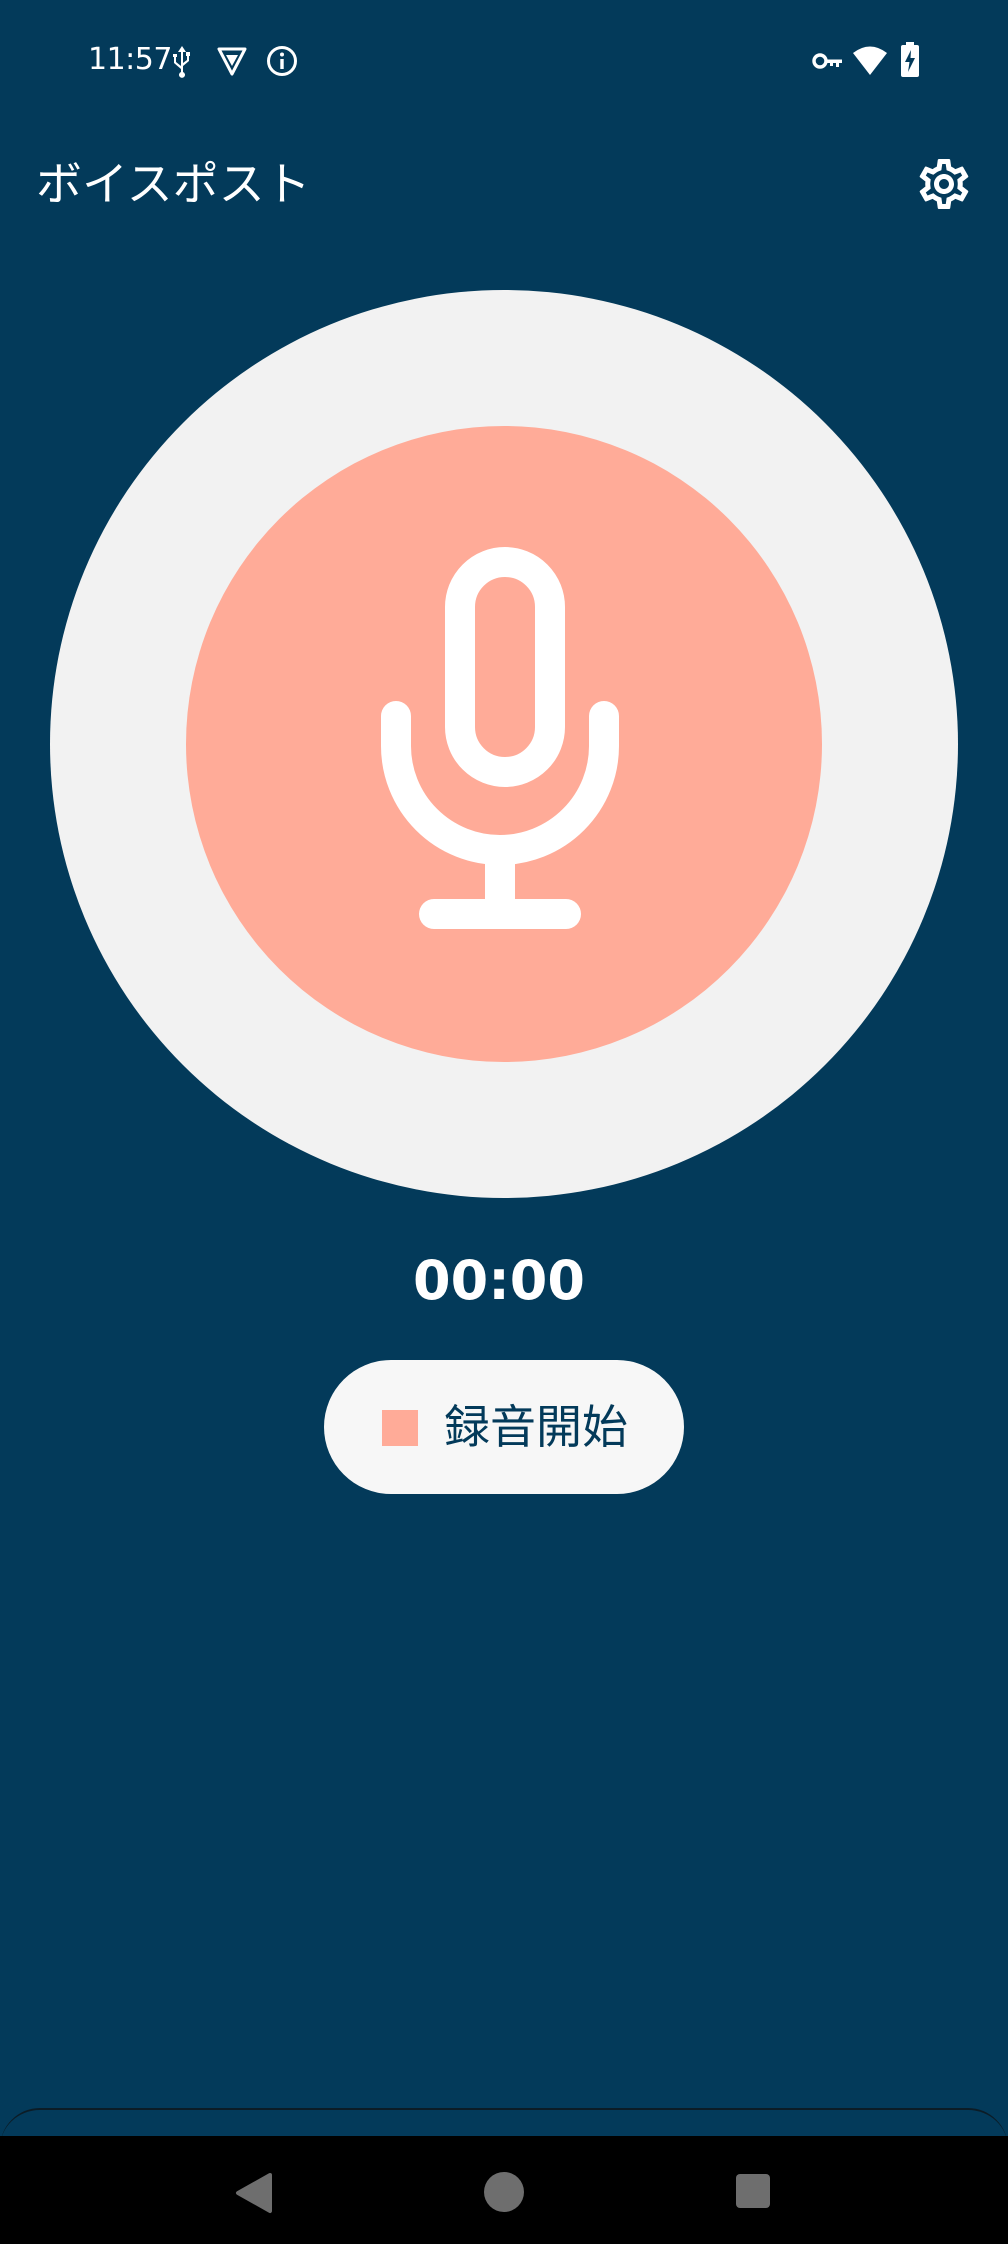  I want to click on system-nav-bar, so click(504, 2190).